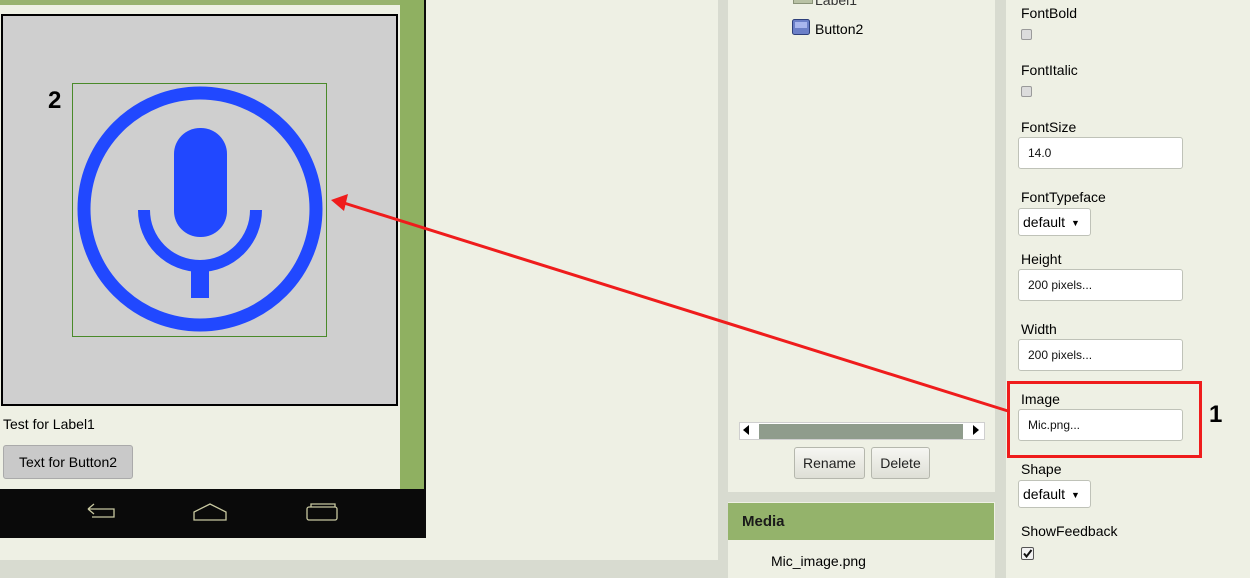 The image size is (1250, 578). Describe the element at coordinates (1039, 329) in the screenshot. I see `width-label: Width` at that location.